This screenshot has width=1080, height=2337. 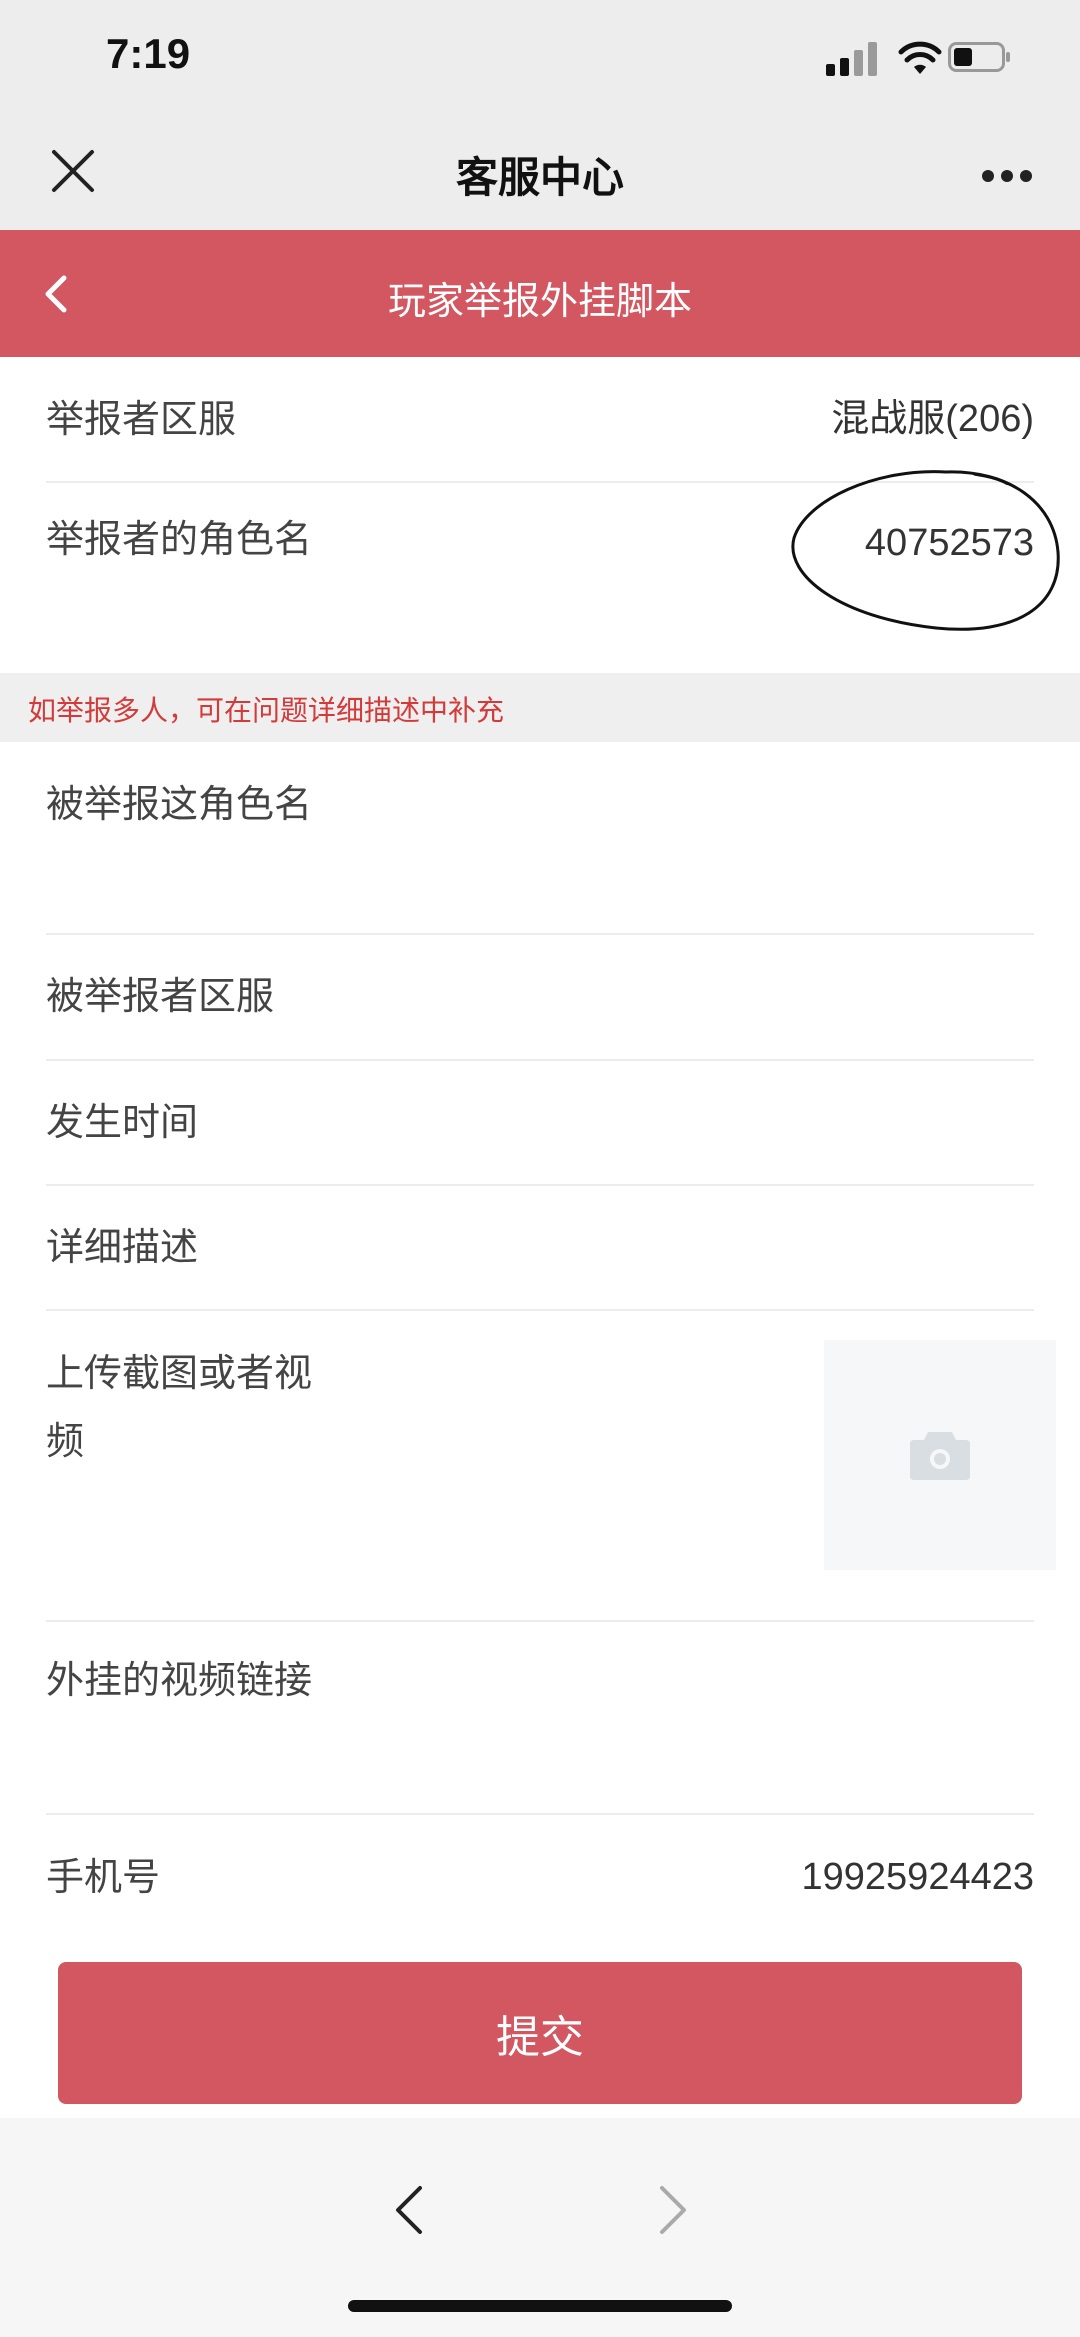 What do you see at coordinates (672, 2210) in the screenshot?
I see `chevron-right-icon` at bounding box center [672, 2210].